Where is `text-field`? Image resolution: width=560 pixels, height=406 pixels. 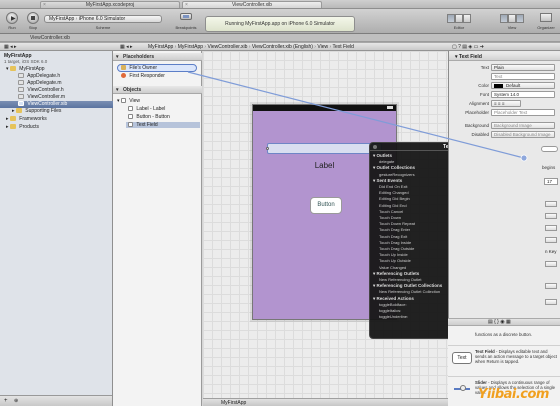
text-field is located at coordinates (324, 148).